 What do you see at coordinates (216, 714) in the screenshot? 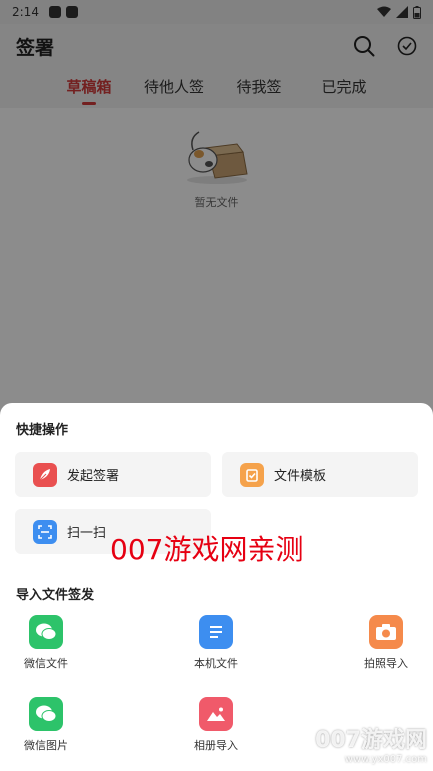
I see `album-icon` at bounding box center [216, 714].